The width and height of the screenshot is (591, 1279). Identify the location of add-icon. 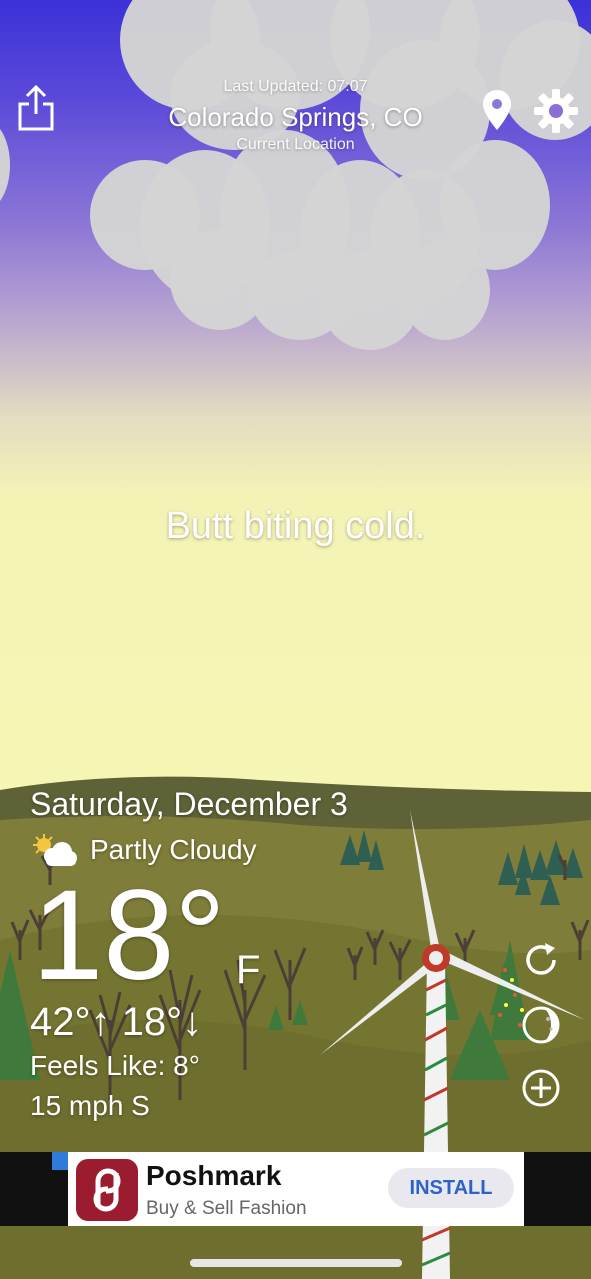
(541, 1088).